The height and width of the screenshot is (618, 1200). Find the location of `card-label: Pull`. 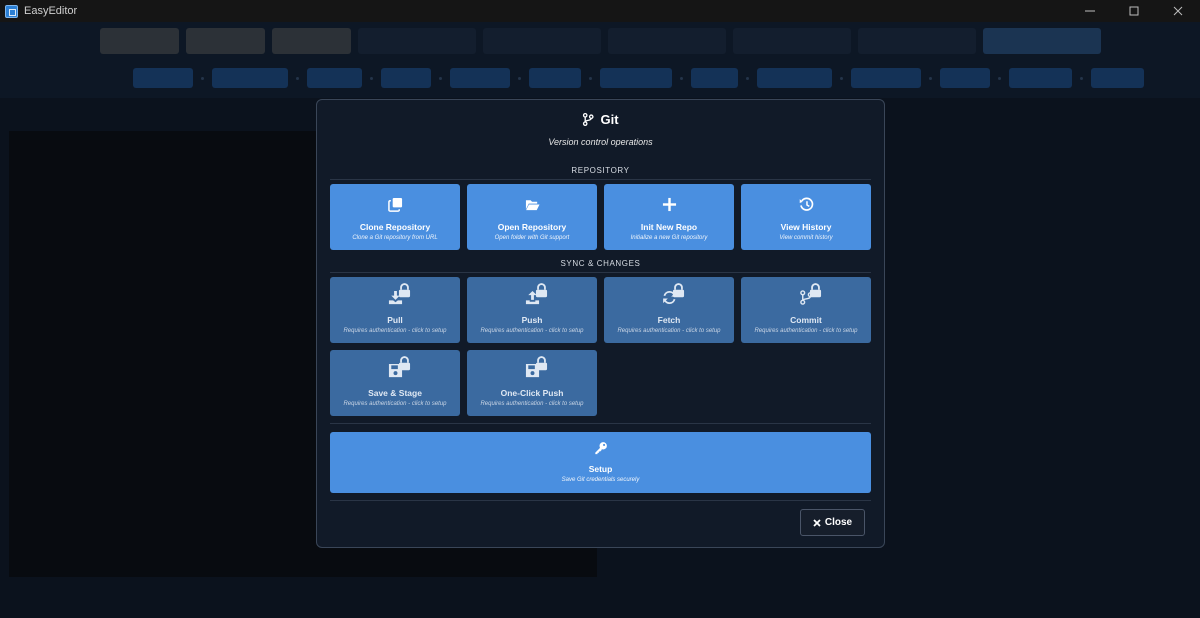

card-label: Pull is located at coordinates (395, 320).